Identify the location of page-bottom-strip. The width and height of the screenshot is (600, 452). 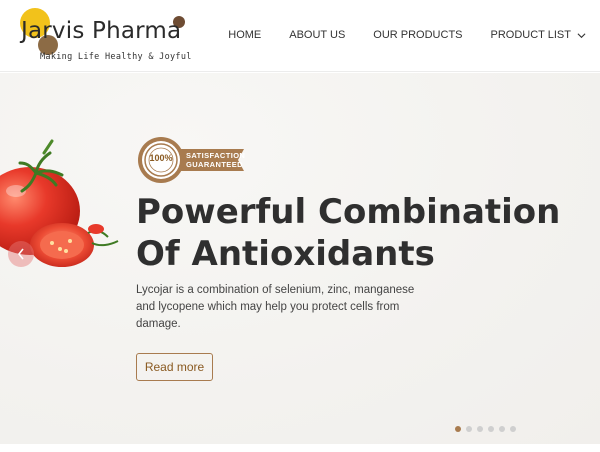
(300, 448).